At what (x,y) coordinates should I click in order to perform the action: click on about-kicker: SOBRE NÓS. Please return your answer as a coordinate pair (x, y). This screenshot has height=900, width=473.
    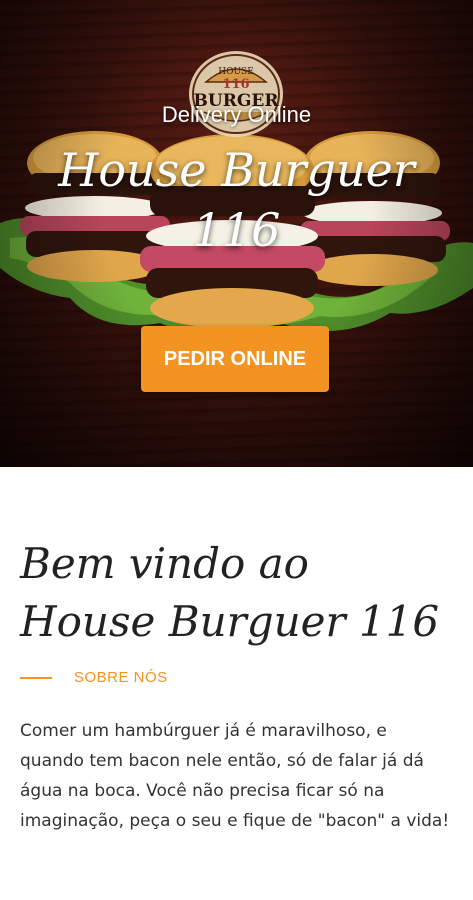
    Looking at the image, I should click on (236, 677).